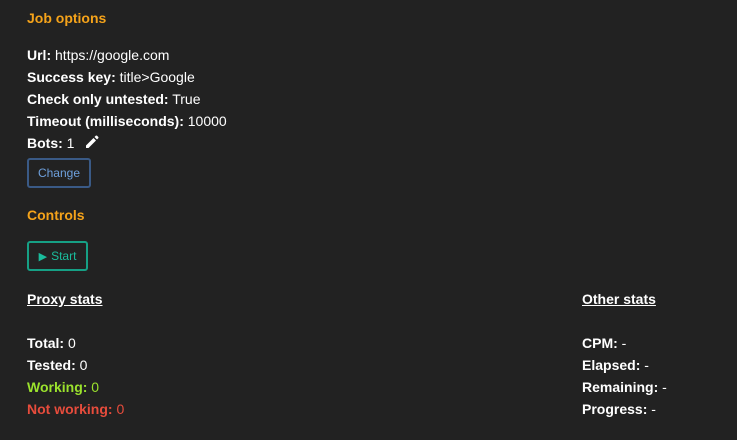 The image size is (737, 440). I want to click on not-working-row: Not working: 0, so click(75, 409).